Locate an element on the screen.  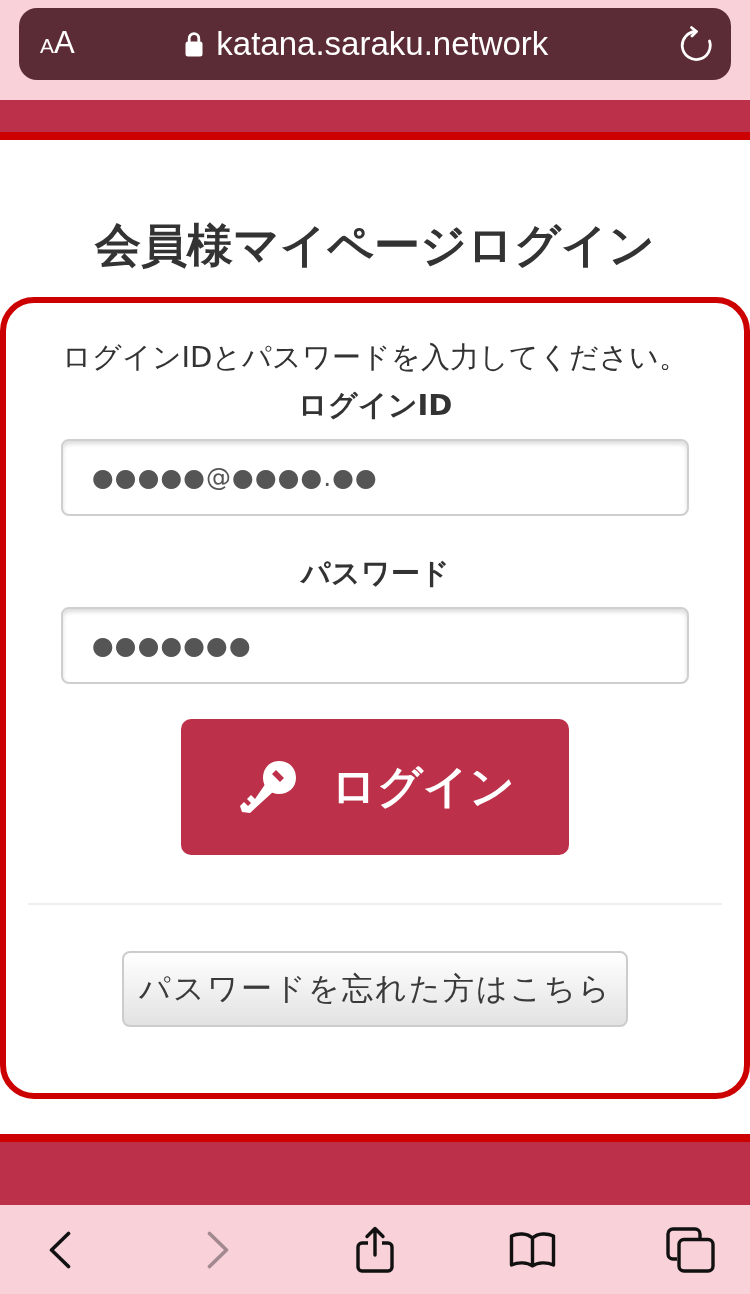
forgot-password-button: パスワードを忘れた方はこちら is located at coordinates (375, 989).